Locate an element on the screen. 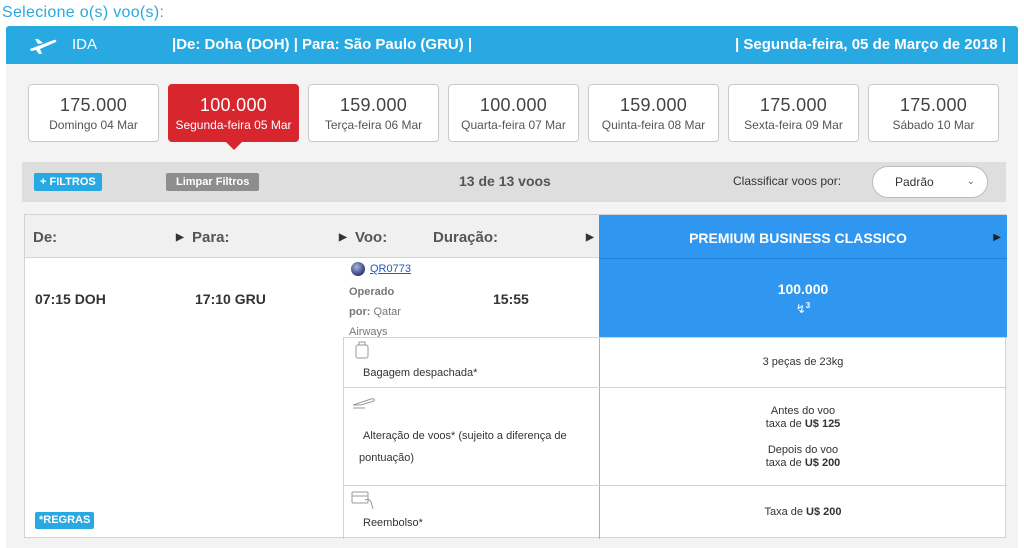  direction-label: IDA is located at coordinates (85, 44).